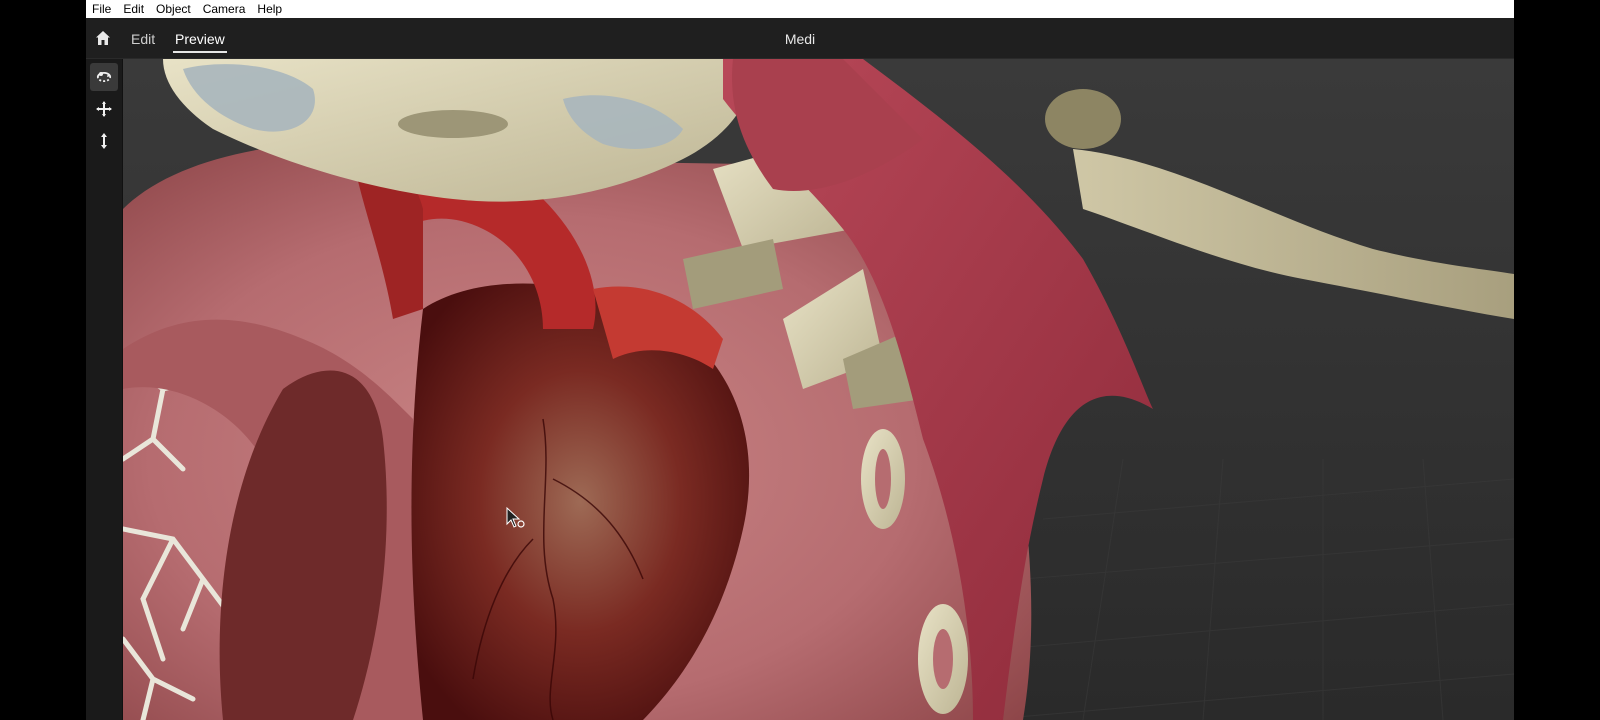  I want to click on orbit-tool-button, so click(104, 77).